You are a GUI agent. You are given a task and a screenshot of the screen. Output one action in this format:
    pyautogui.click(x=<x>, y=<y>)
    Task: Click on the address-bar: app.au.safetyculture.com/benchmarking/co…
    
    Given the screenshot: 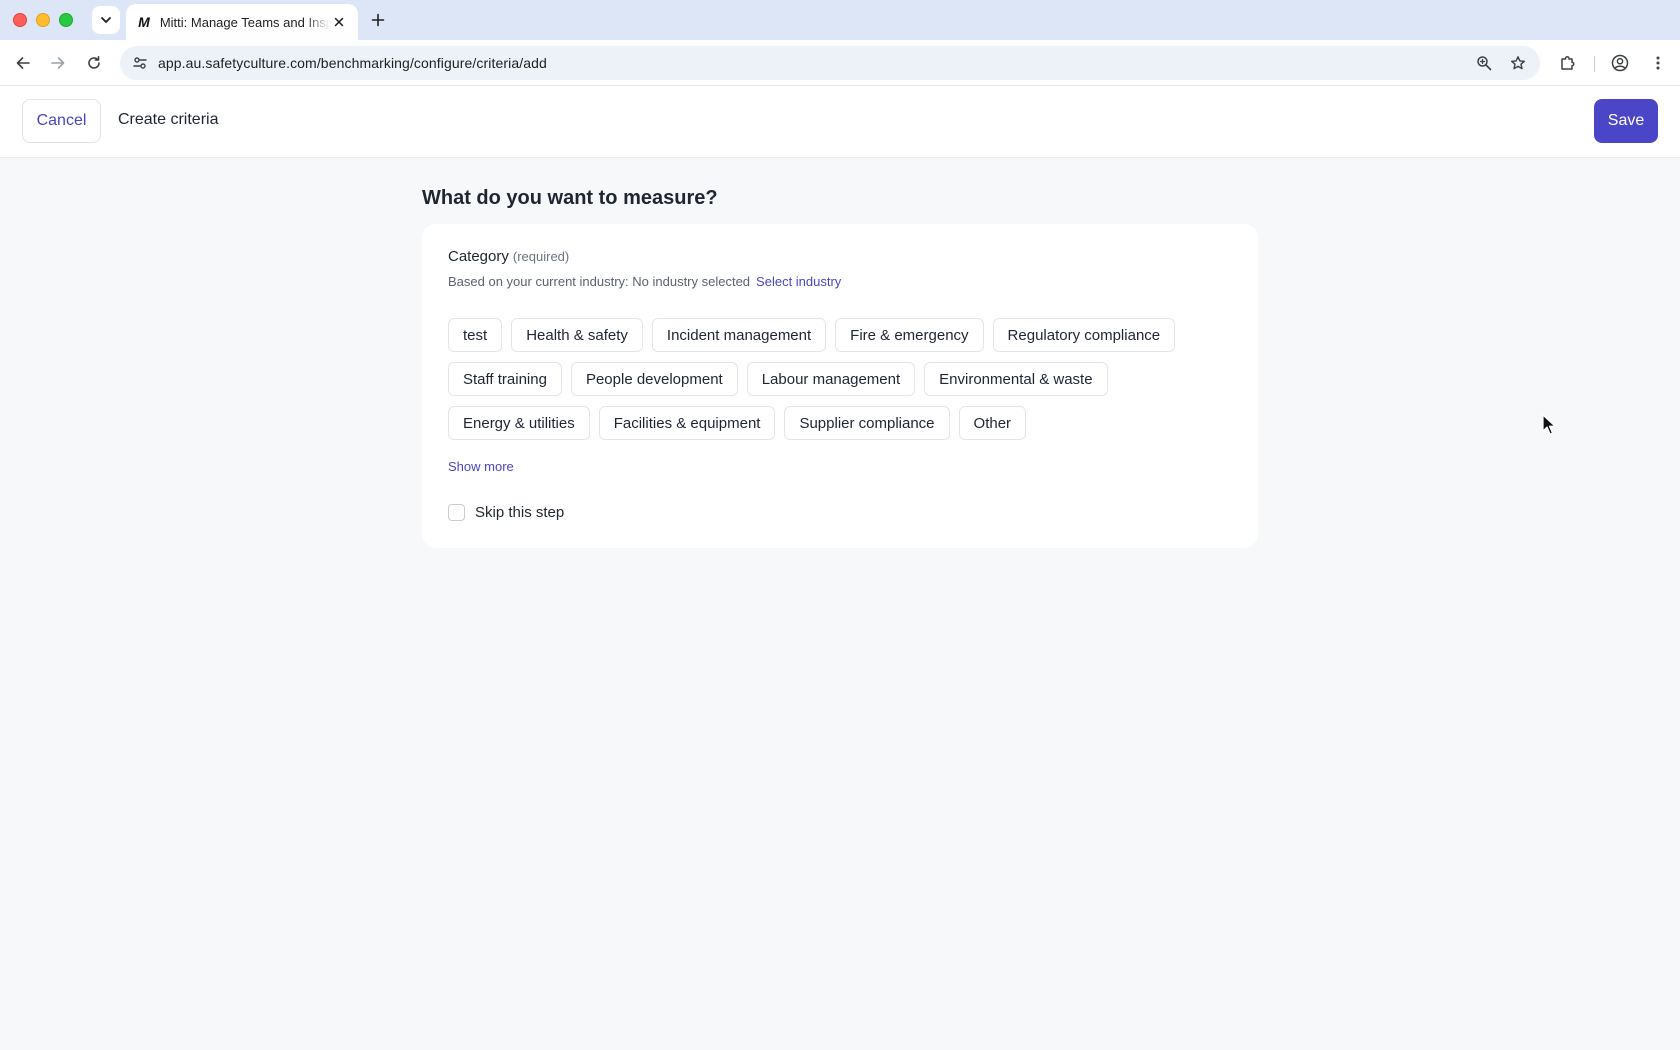 What is the action you would take?
    pyautogui.click(x=830, y=63)
    